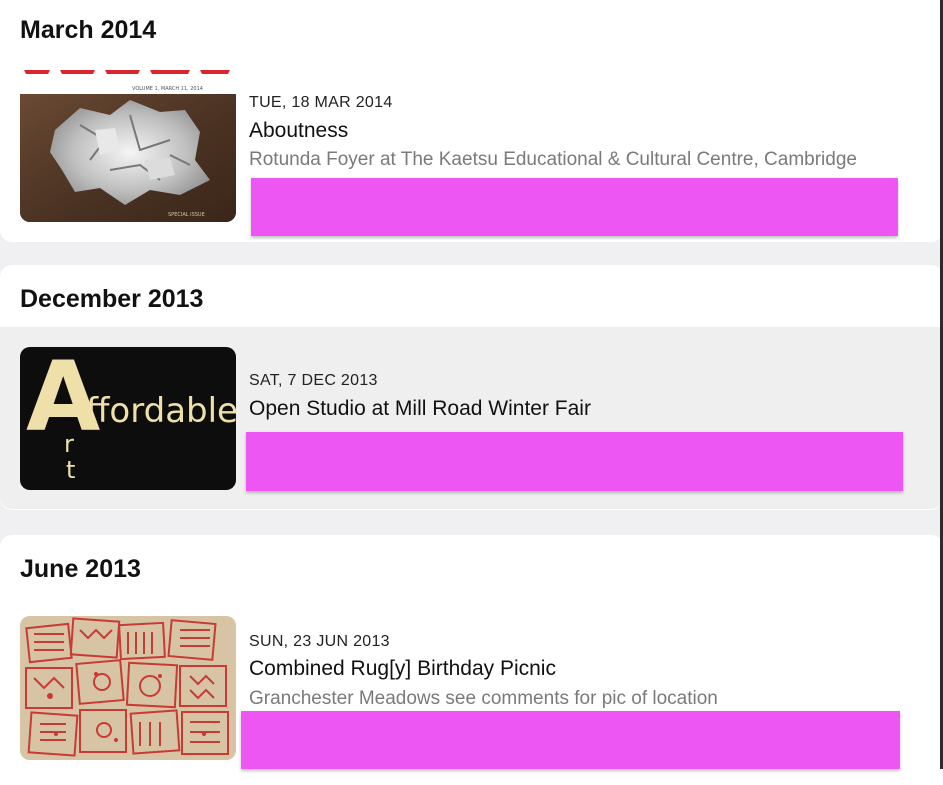 The image size is (943, 785). Describe the element at coordinates (319, 641) in the screenshot. I see `event-date: SUN, 23 JUN 2013` at that location.